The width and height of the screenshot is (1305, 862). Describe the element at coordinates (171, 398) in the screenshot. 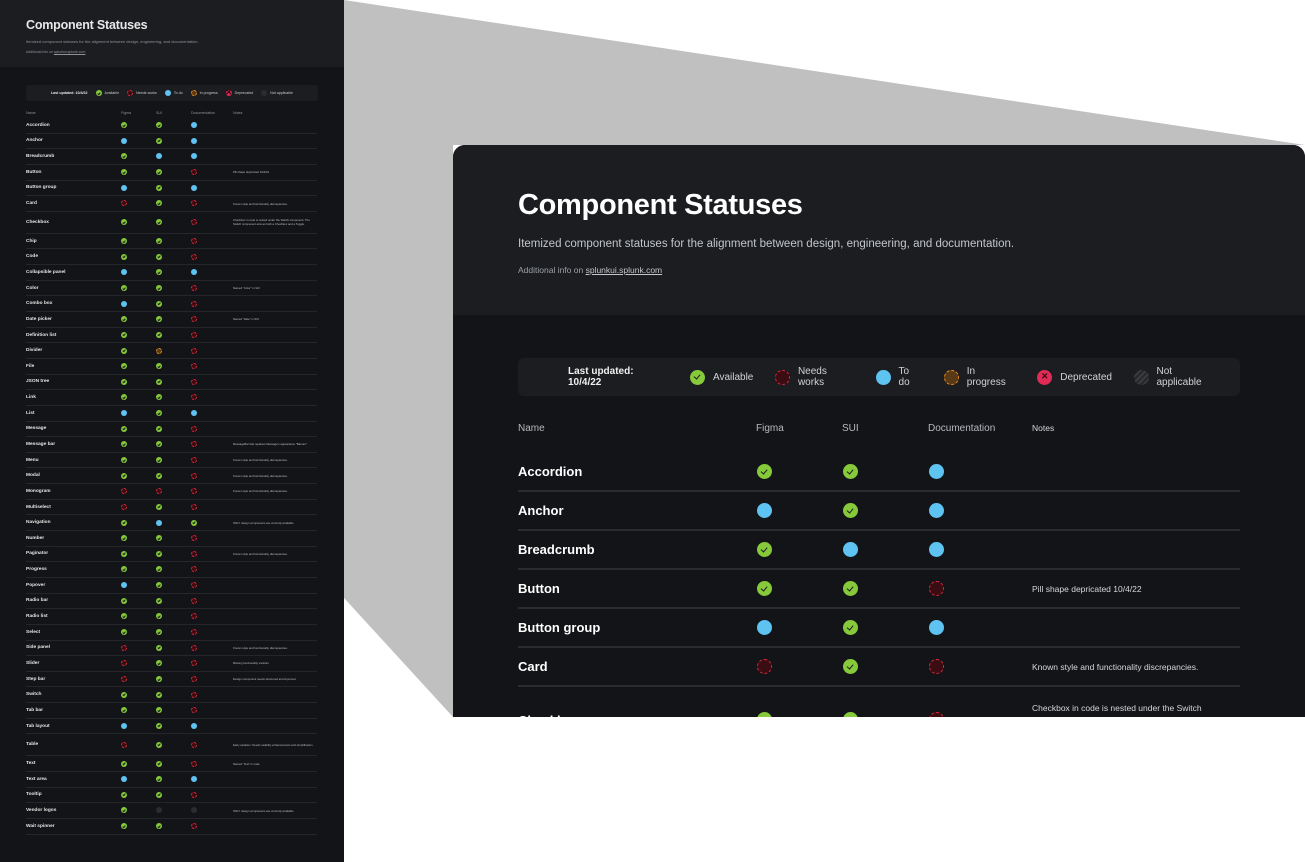

I see `table-row: Link` at that location.